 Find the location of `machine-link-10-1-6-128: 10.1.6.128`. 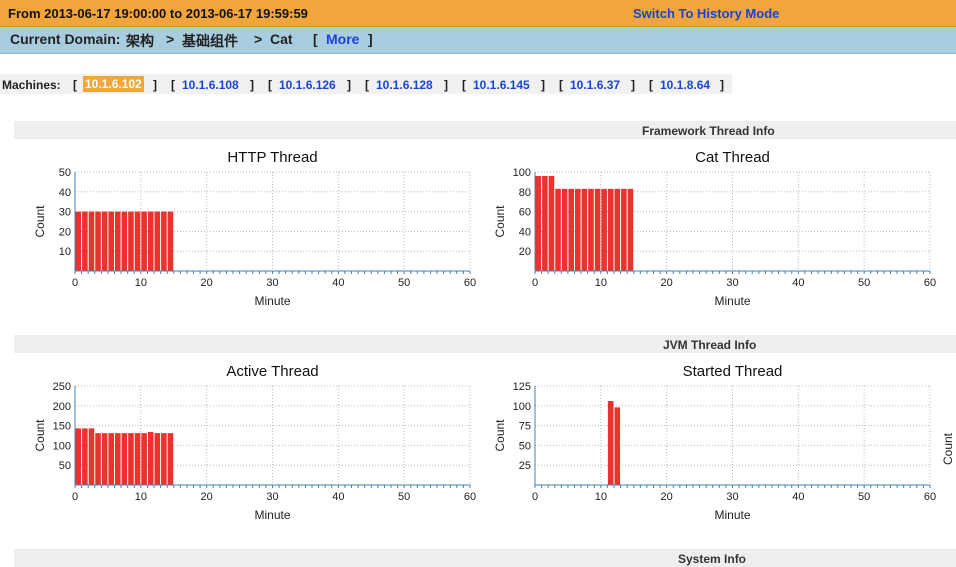

machine-link-10-1-6-128: 10.1.6.128 is located at coordinates (404, 85).